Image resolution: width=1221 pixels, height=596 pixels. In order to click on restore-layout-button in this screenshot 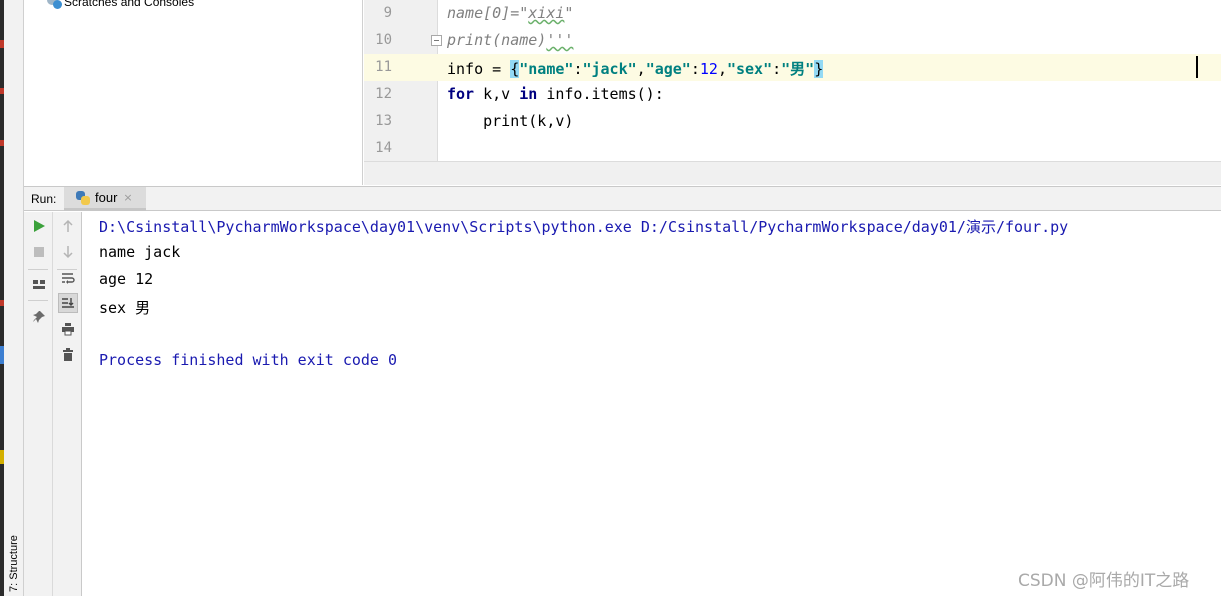, I will do `click(39, 284)`.